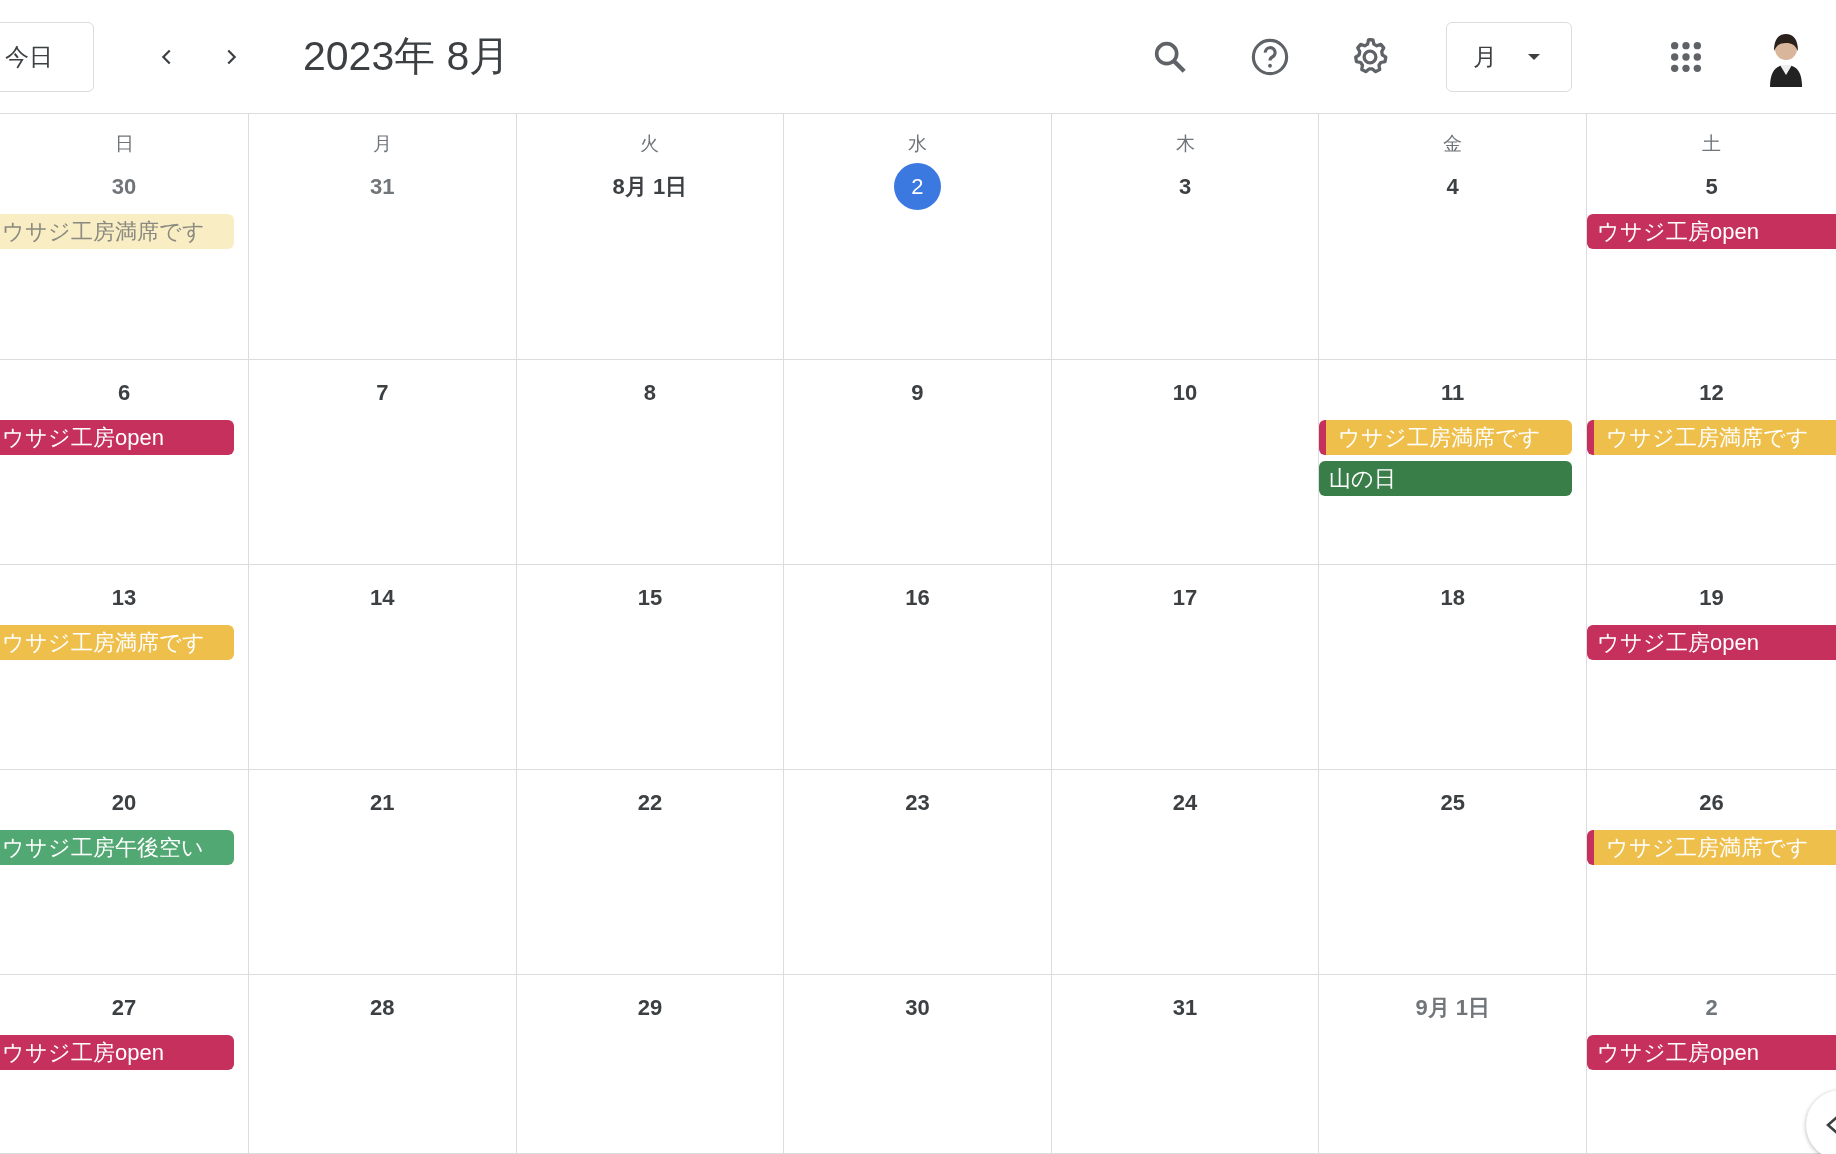  What do you see at coordinates (124, 802) in the screenshot?
I see `day-number: 20` at bounding box center [124, 802].